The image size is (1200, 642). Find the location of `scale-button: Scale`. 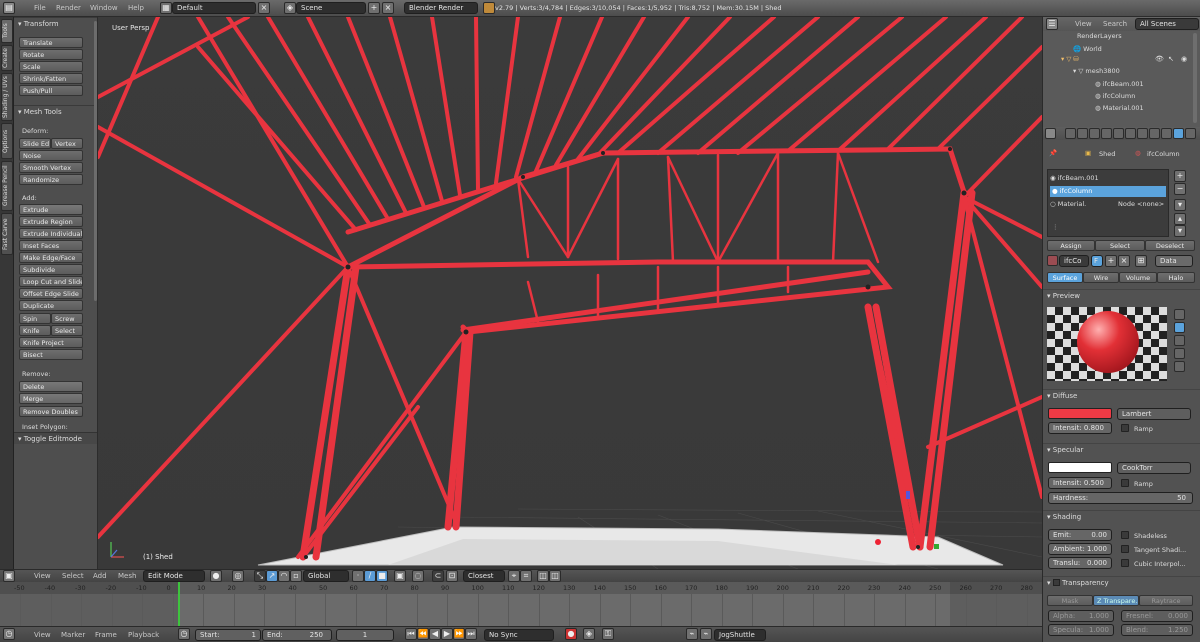

scale-button: Scale is located at coordinates (51, 66).